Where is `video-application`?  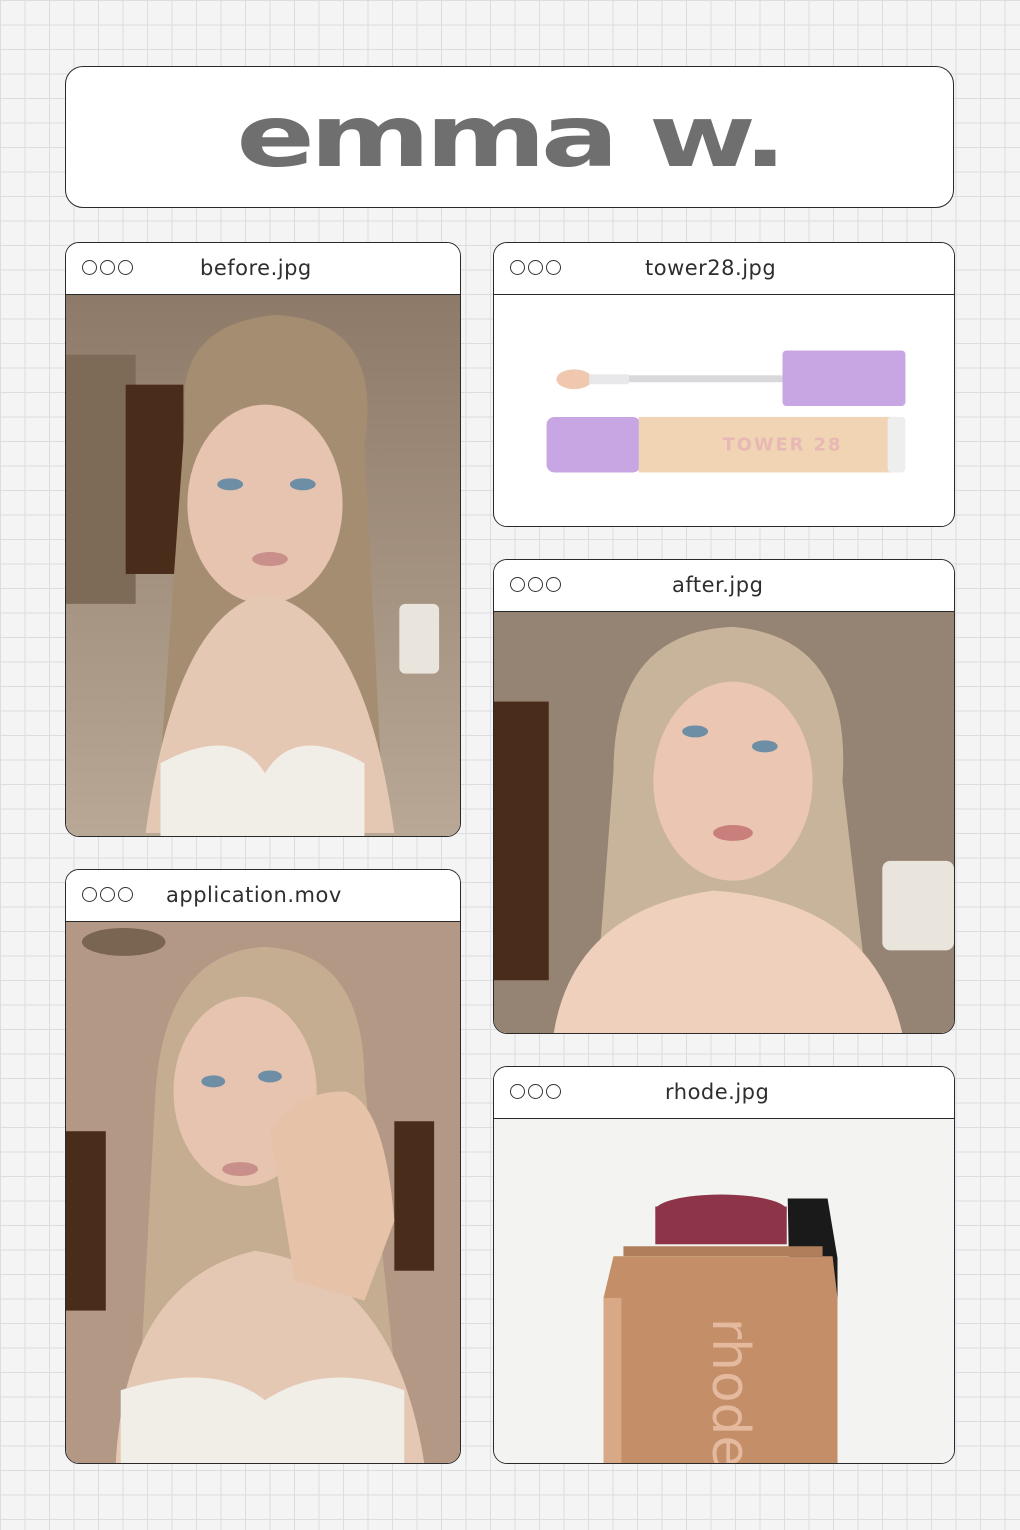 video-application is located at coordinates (263, 1192).